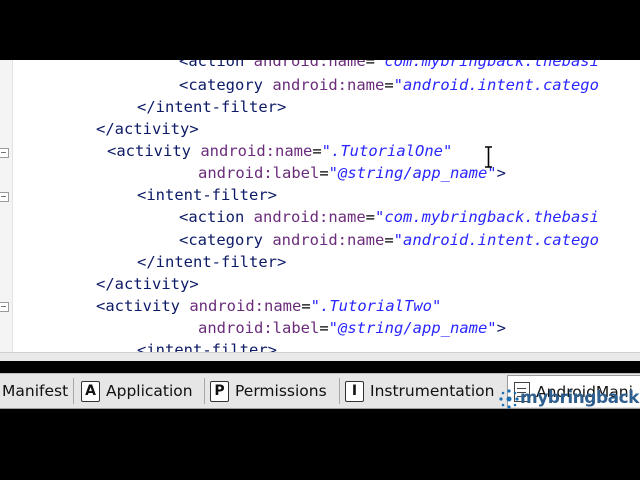 The image size is (640, 480). I want to click on tab-manifest: Manifest, so click(35, 391).